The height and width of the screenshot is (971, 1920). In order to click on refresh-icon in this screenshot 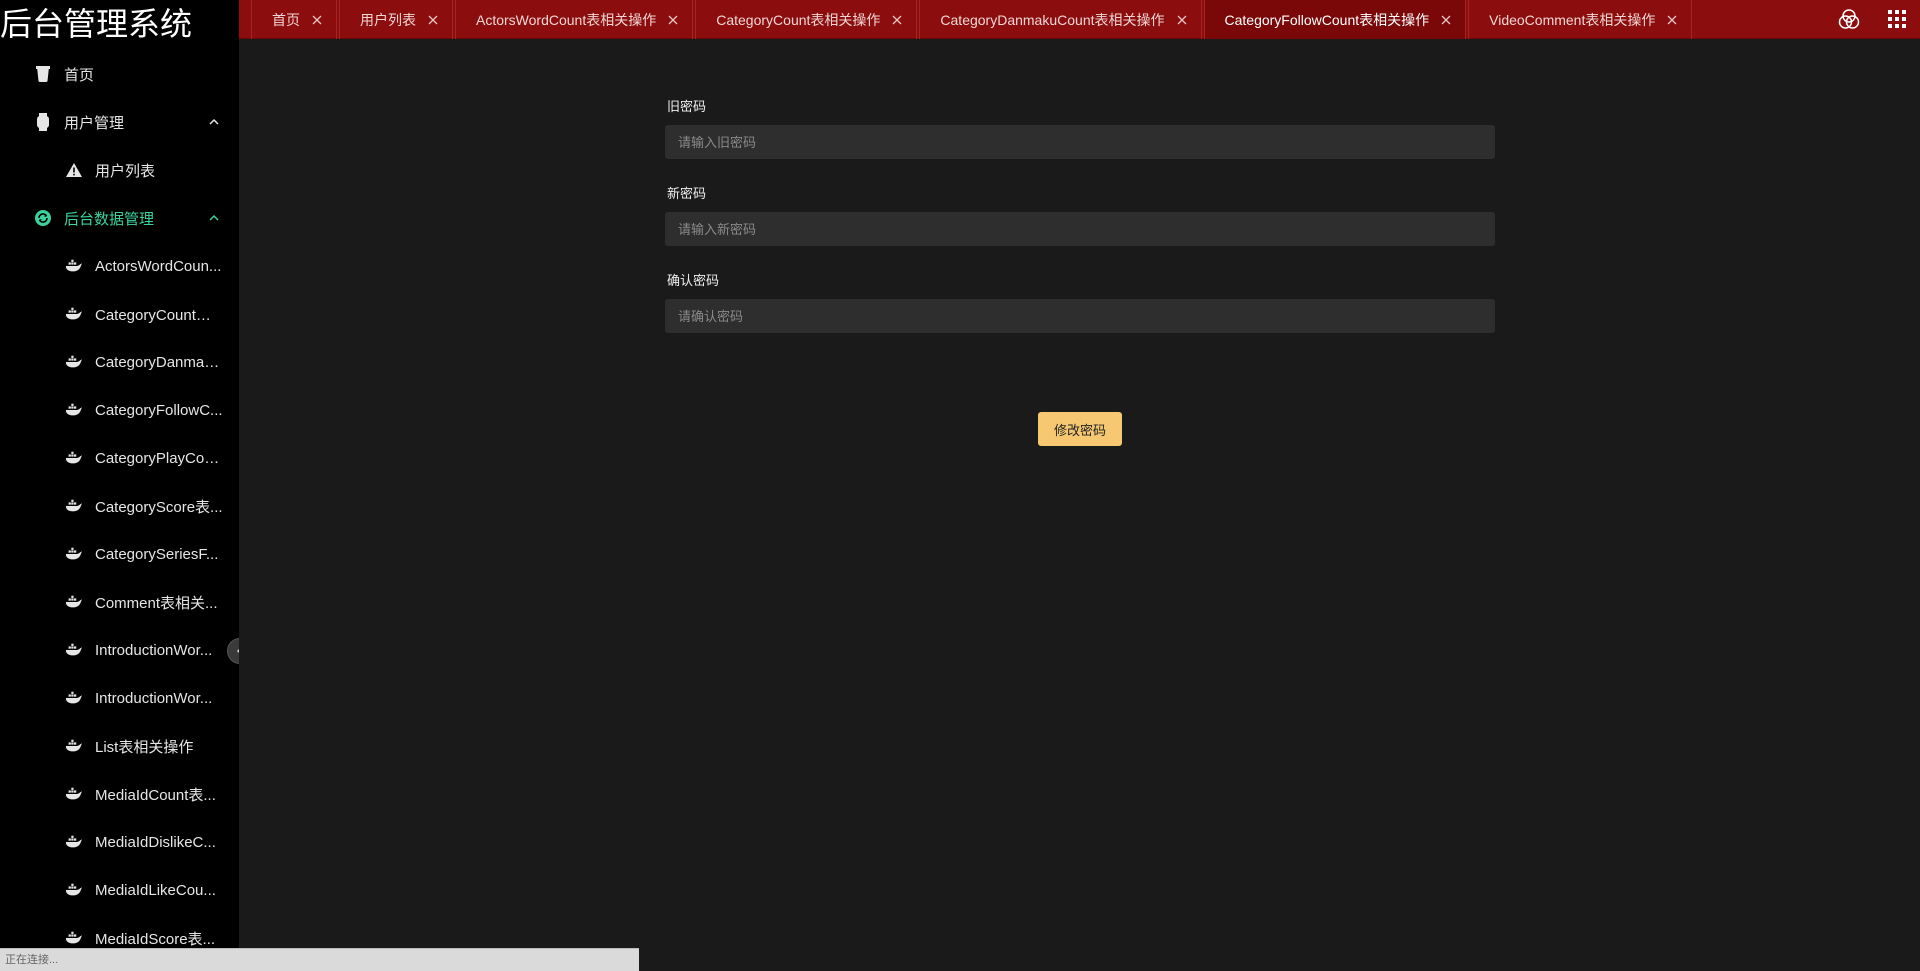, I will do `click(43, 218)`.